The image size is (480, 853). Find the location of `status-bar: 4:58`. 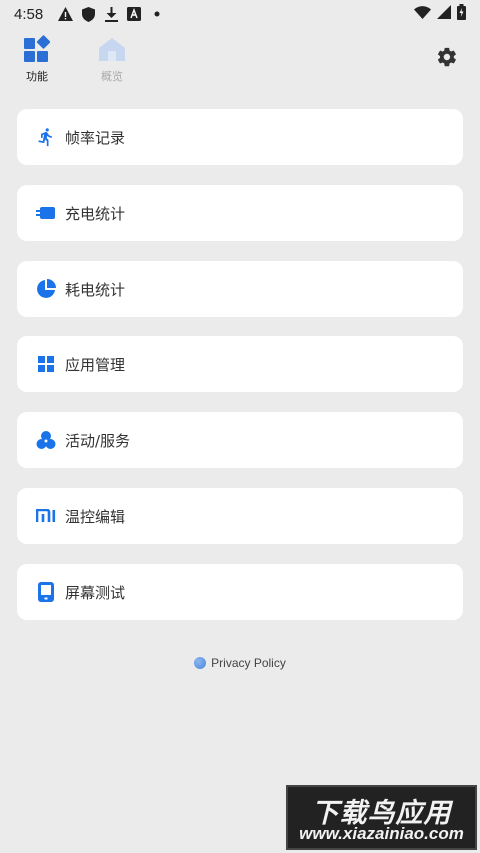

status-bar: 4:58 is located at coordinates (240, 14).